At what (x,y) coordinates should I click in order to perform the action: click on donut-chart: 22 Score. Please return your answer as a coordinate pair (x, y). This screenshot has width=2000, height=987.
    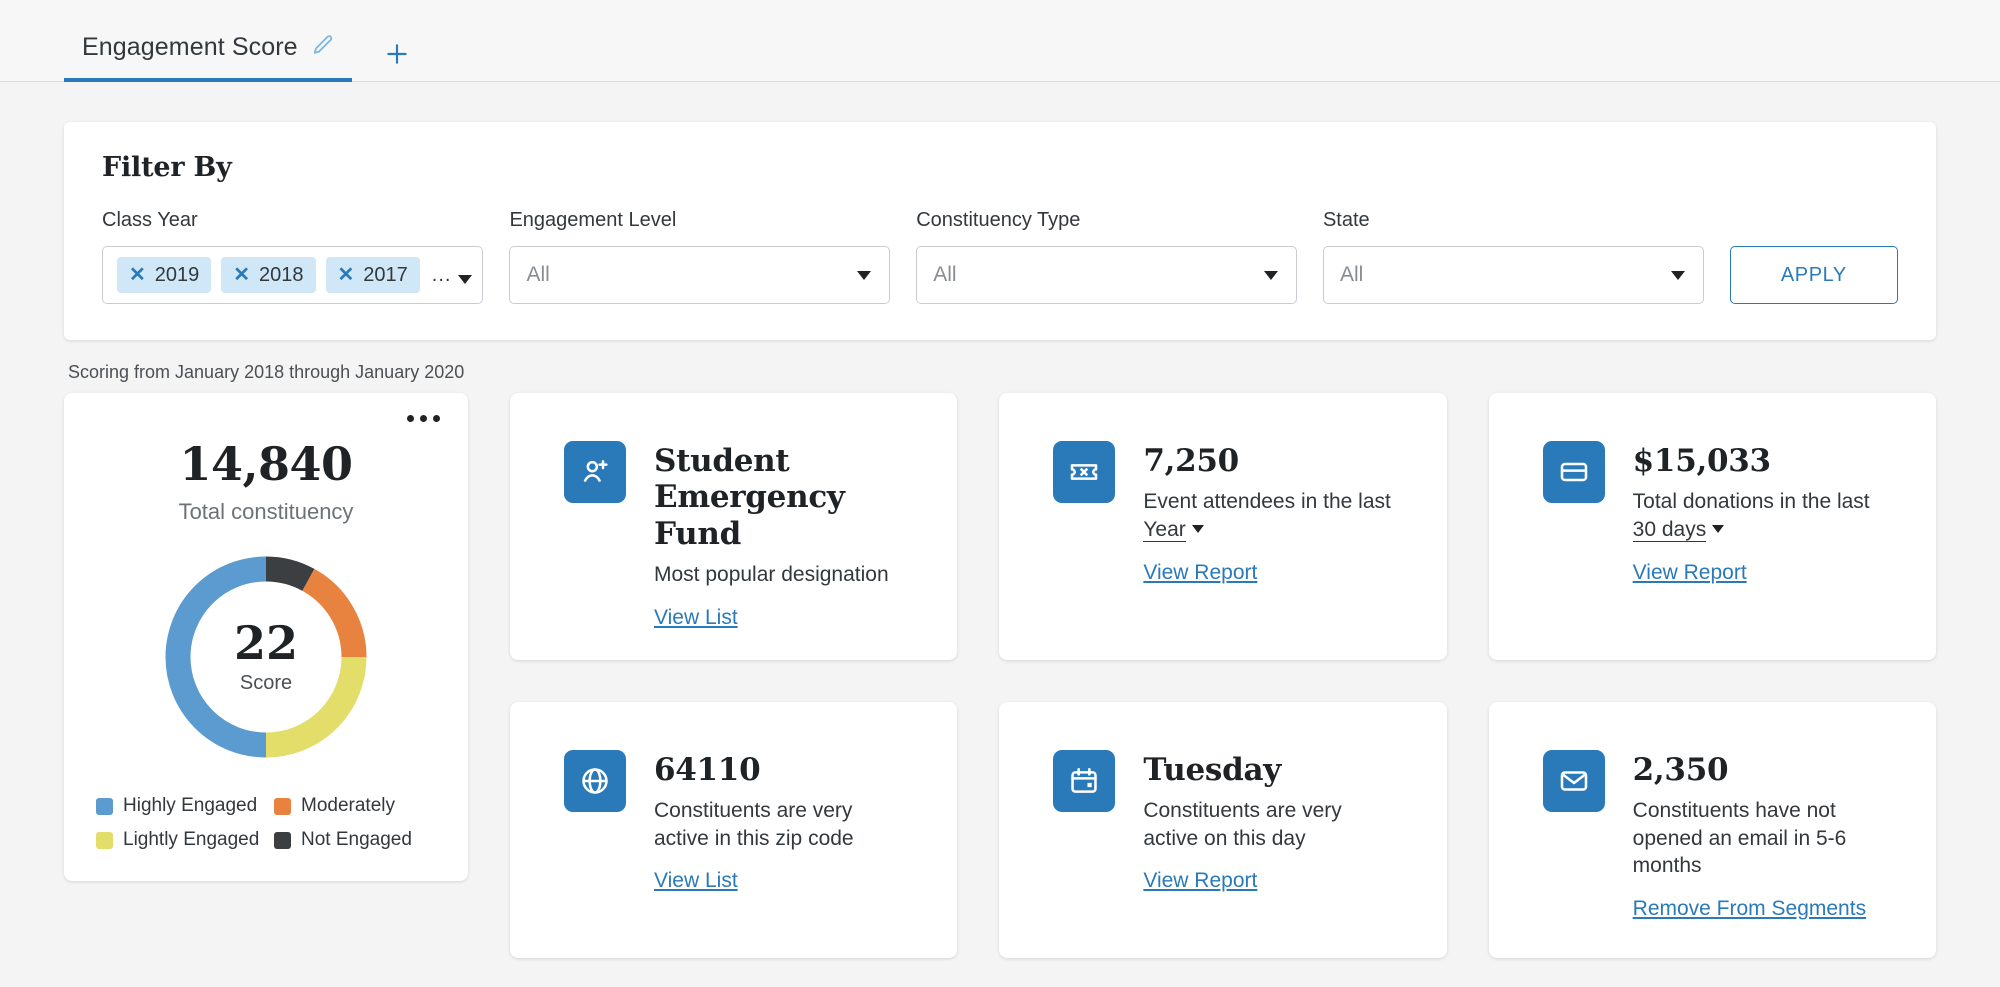
    Looking at the image, I should click on (266, 657).